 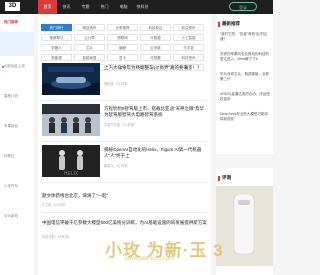 What do you see at coordinates (243, 6) in the screenshot?
I see `login-button: 登录` at bounding box center [243, 6].